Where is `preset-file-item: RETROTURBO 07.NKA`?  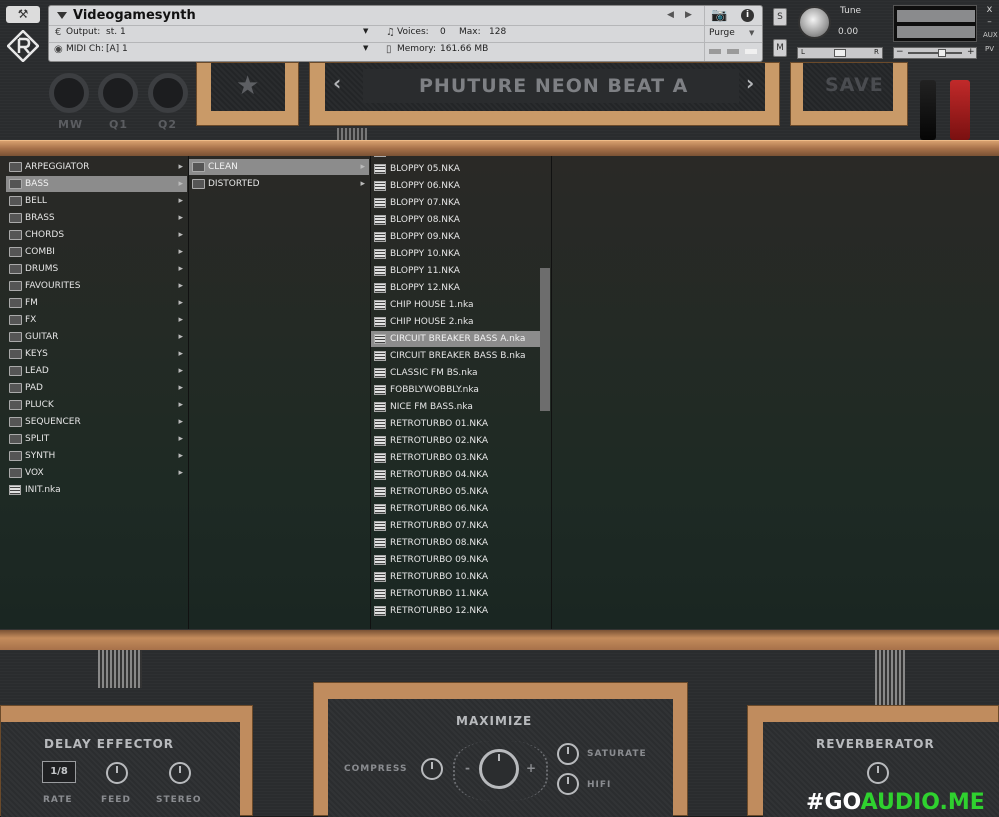
preset-file-item: RETROTURBO 07.NKA is located at coordinates (455, 526).